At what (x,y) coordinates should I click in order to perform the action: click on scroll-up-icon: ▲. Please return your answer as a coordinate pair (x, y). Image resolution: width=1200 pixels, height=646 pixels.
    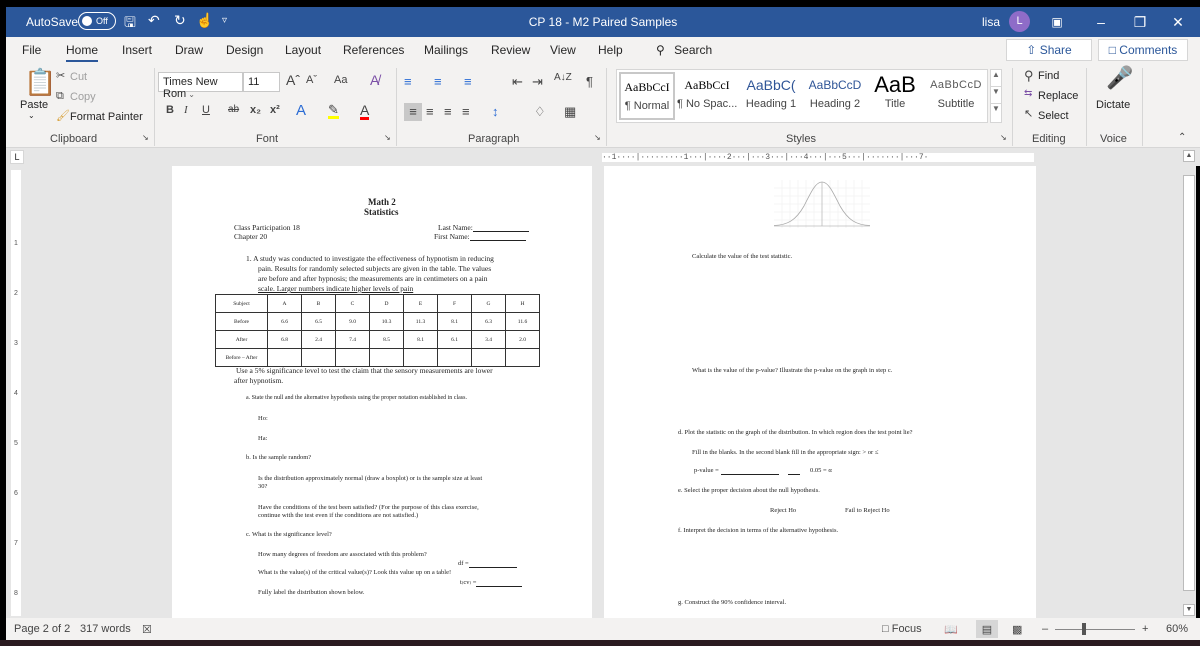
    Looking at the image, I should click on (1189, 156).